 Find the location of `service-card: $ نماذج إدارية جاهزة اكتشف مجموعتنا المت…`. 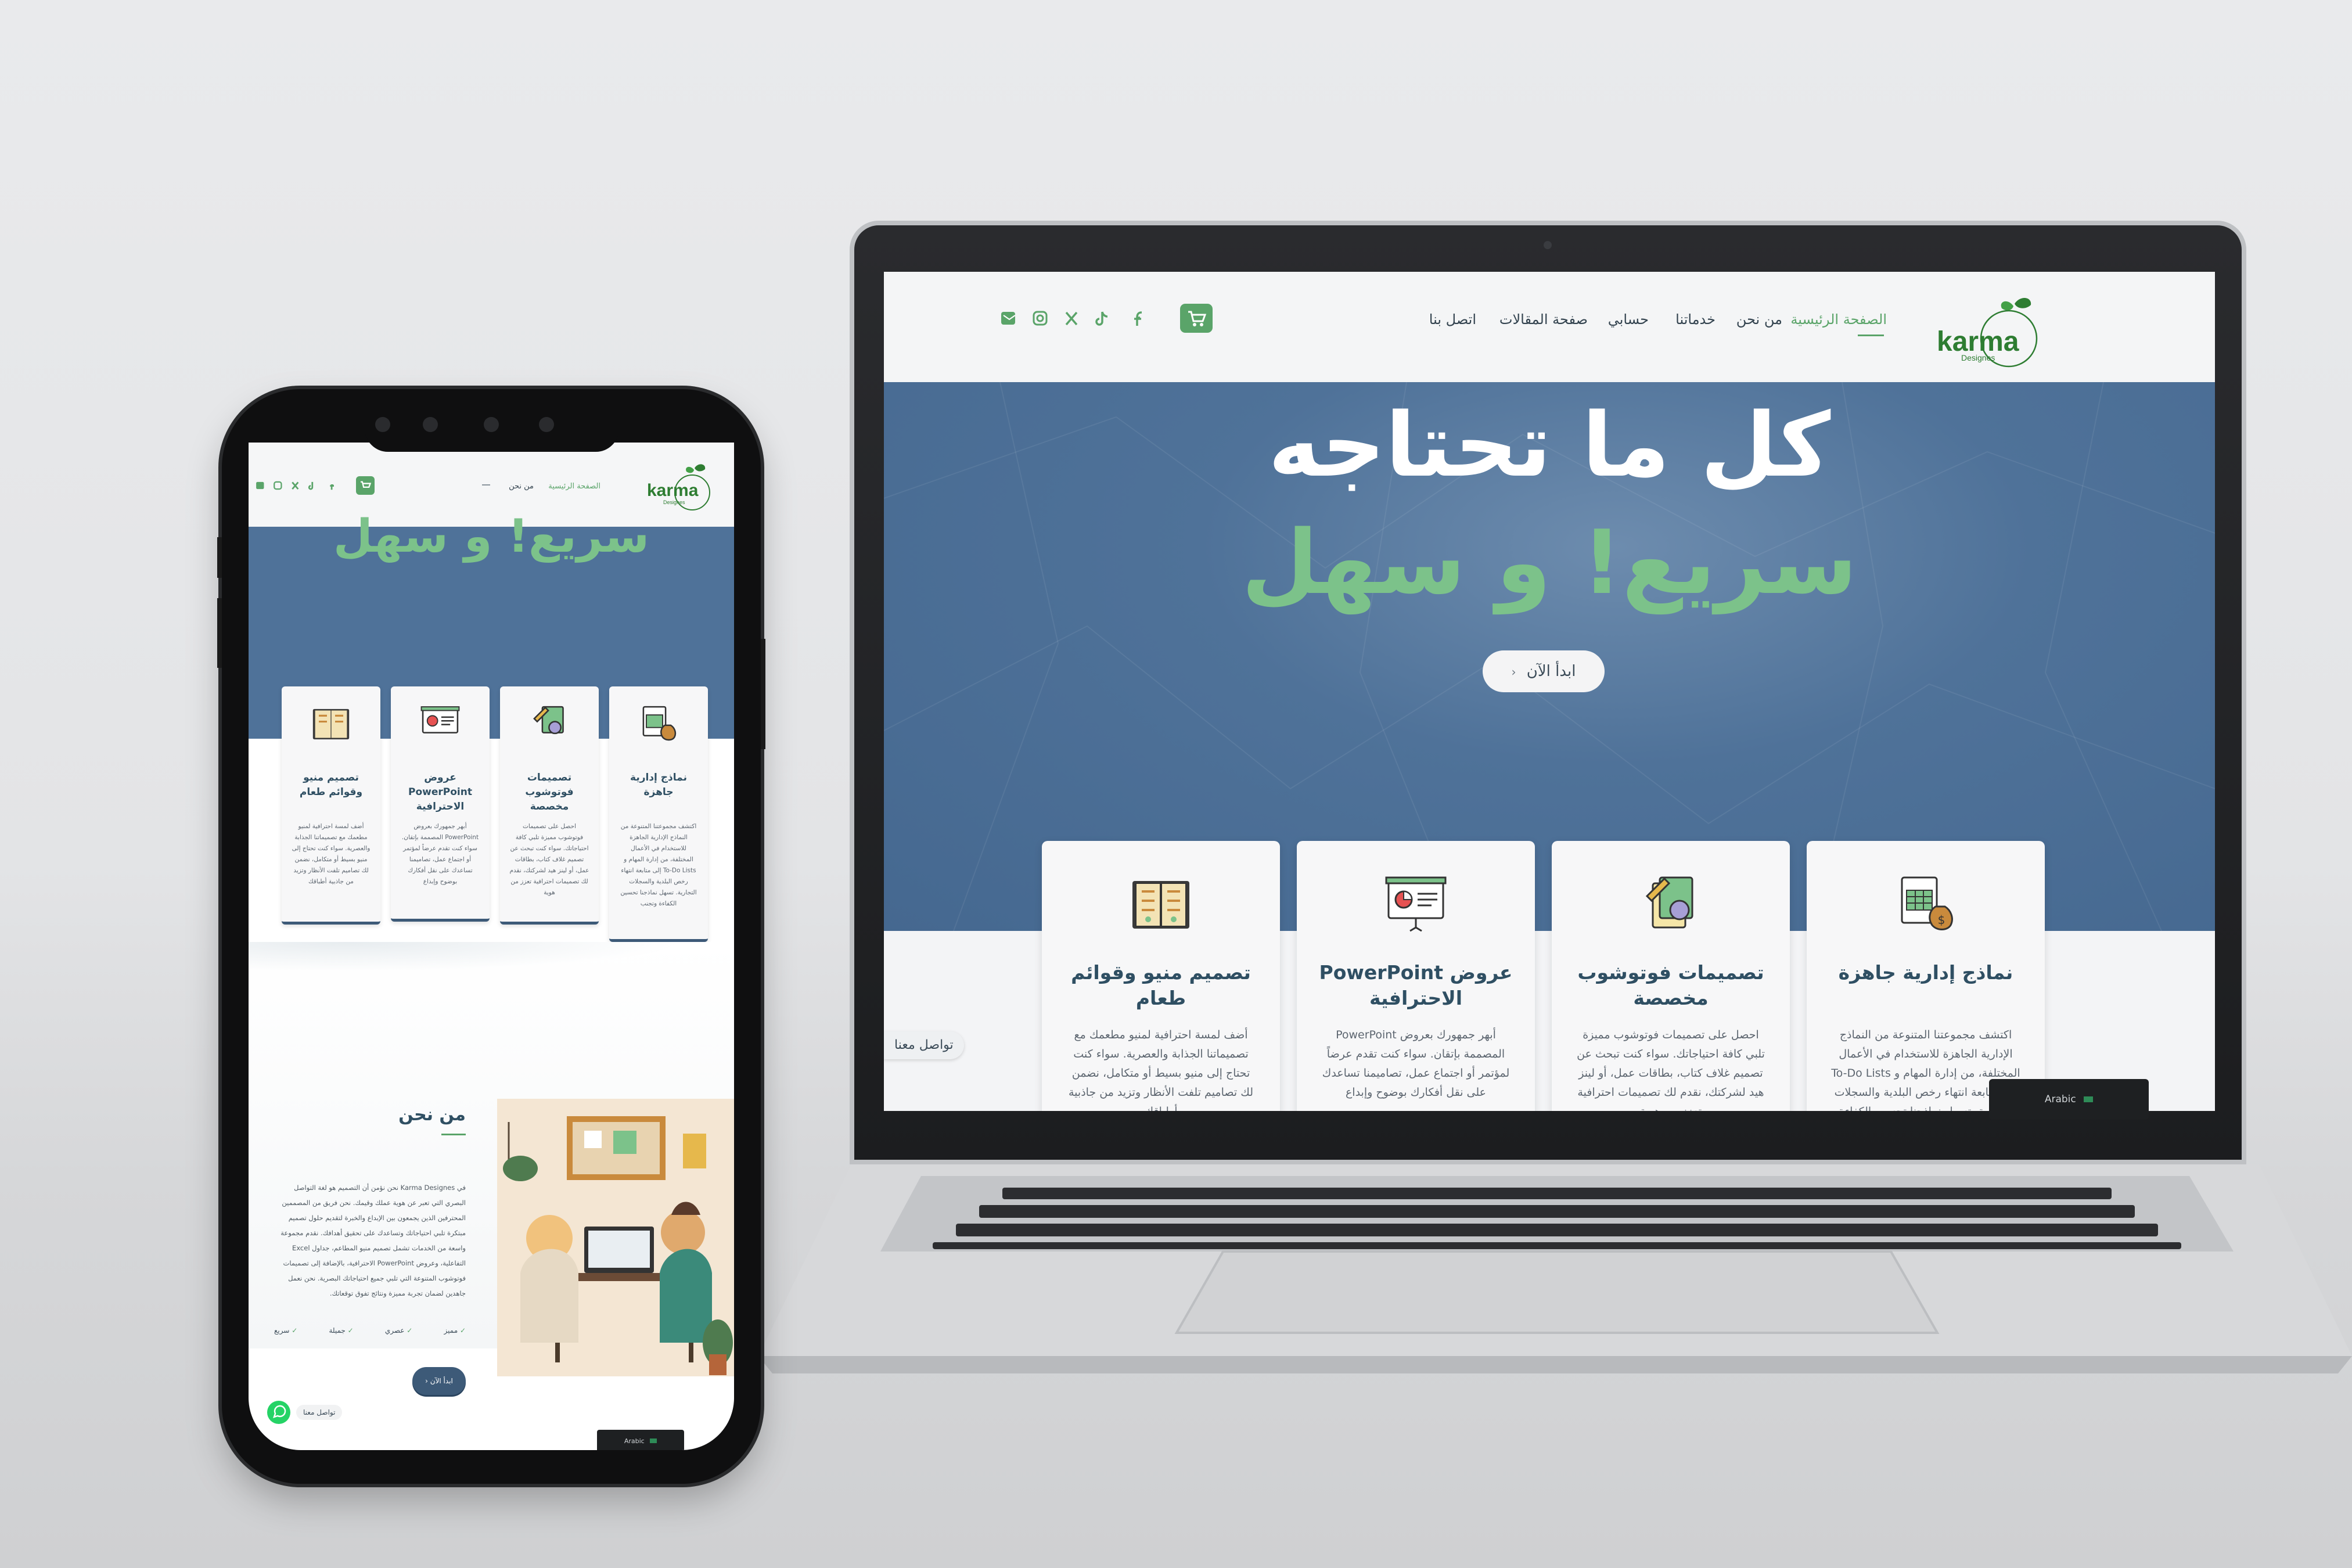

service-card: $ نماذج إدارية جاهزة اكتشف مجموعتنا المت… is located at coordinates (1926, 976).